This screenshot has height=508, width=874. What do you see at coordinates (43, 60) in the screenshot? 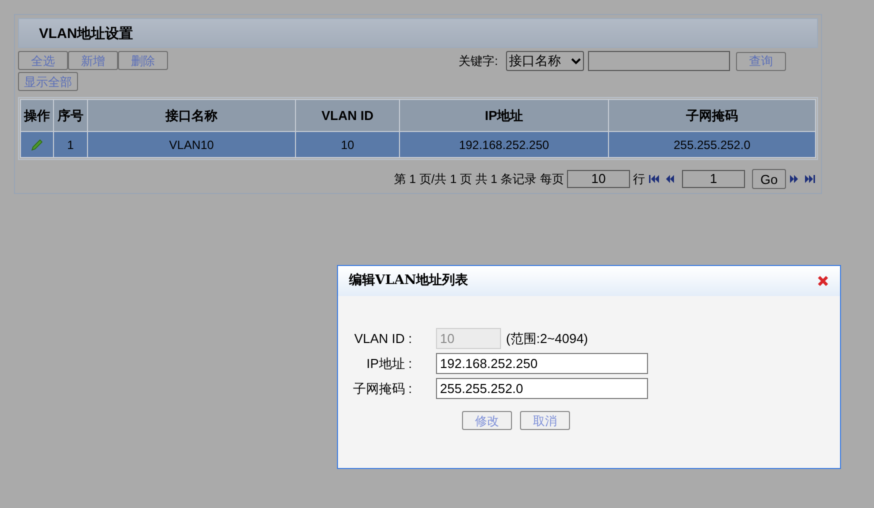
I see `toolbar-button: 全选` at bounding box center [43, 60].